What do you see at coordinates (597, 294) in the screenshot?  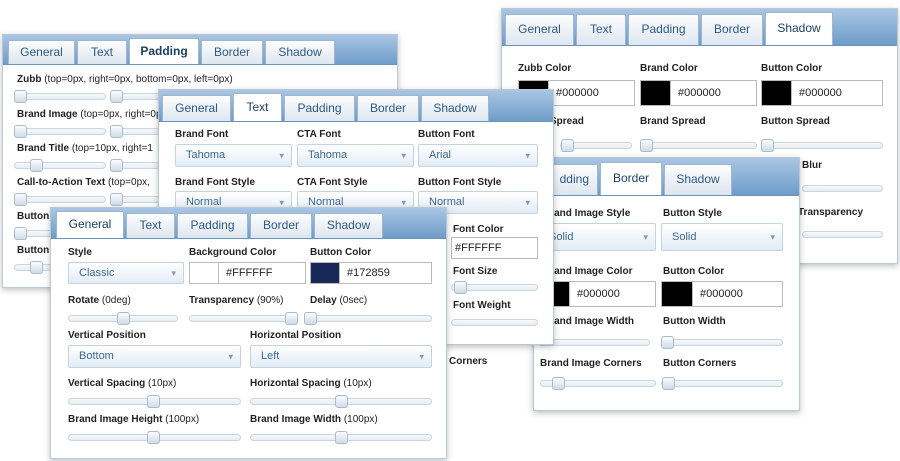 I see `brand-image-color-field: #000000` at bounding box center [597, 294].